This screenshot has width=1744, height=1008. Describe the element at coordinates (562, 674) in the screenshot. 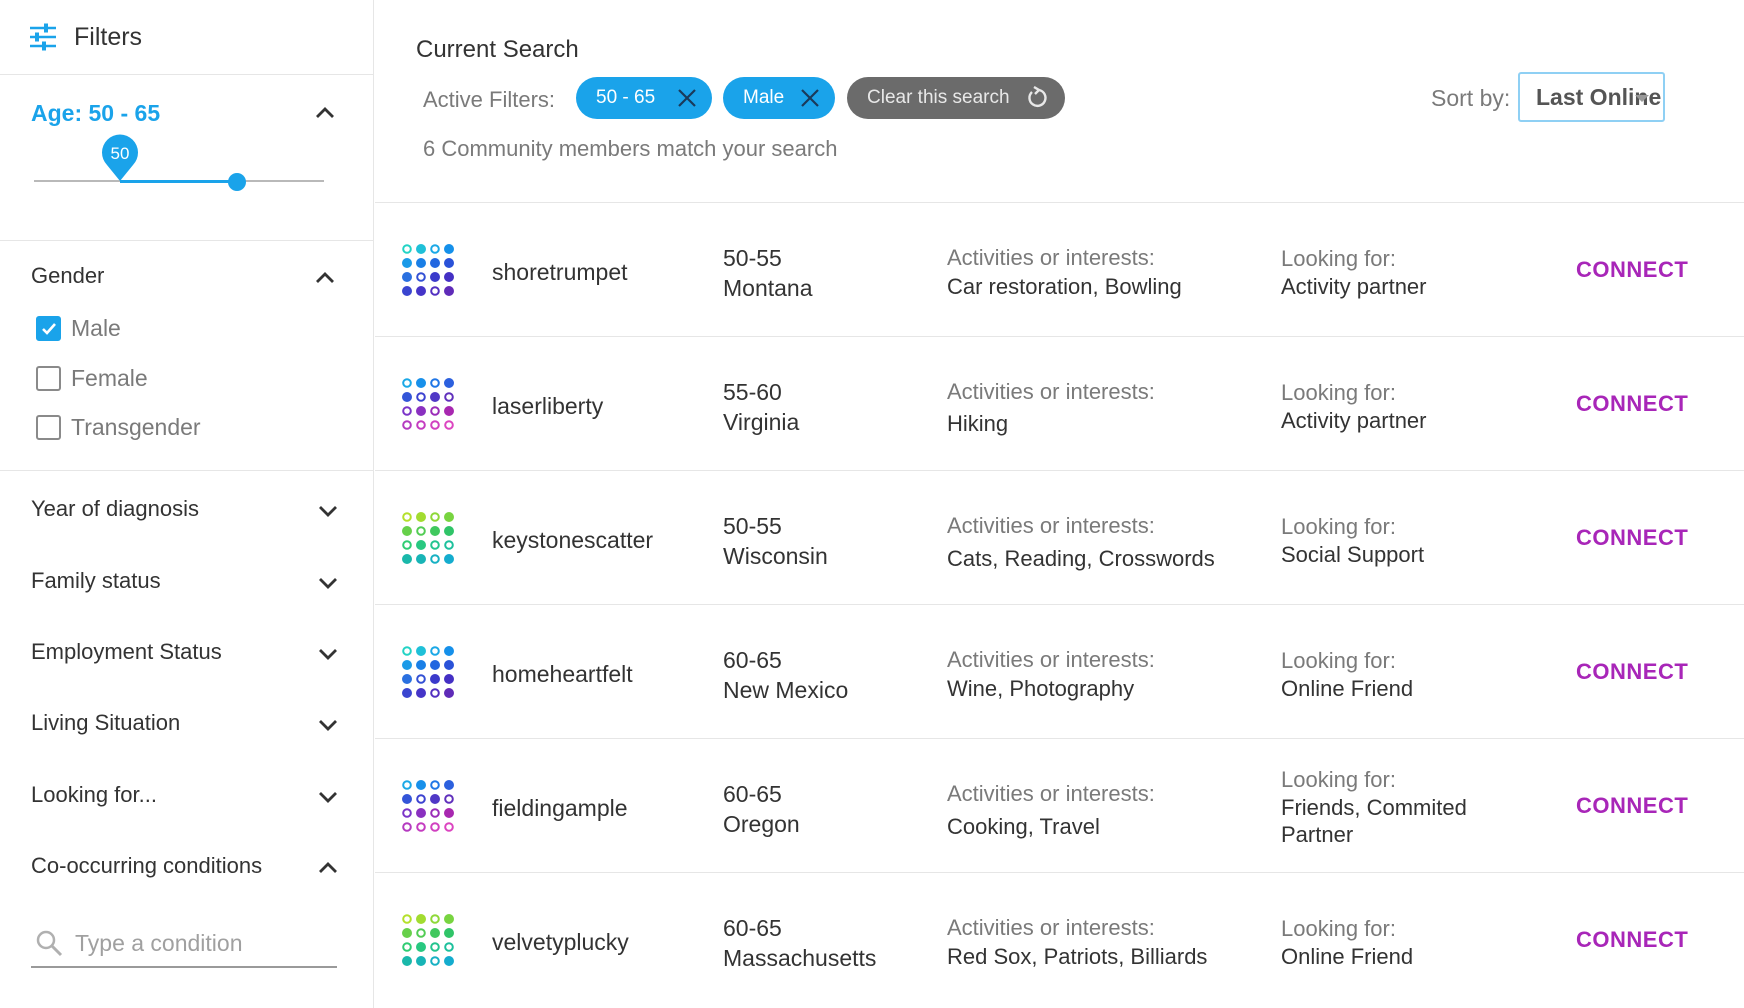

I see `username: homeheartfelt` at that location.